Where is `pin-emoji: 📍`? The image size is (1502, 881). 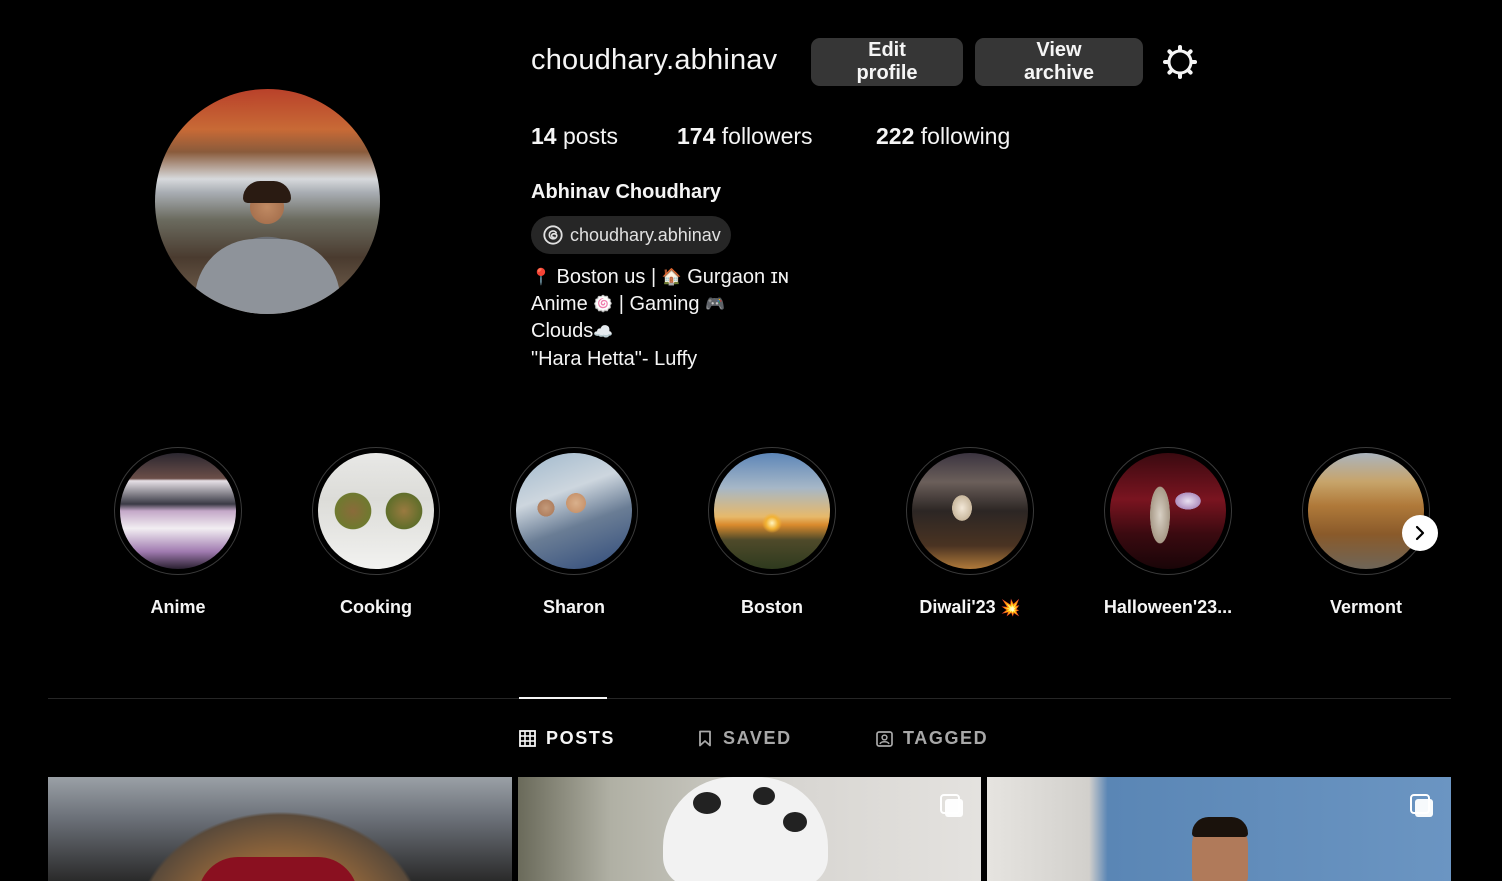
pin-emoji: 📍 is located at coordinates (541, 278).